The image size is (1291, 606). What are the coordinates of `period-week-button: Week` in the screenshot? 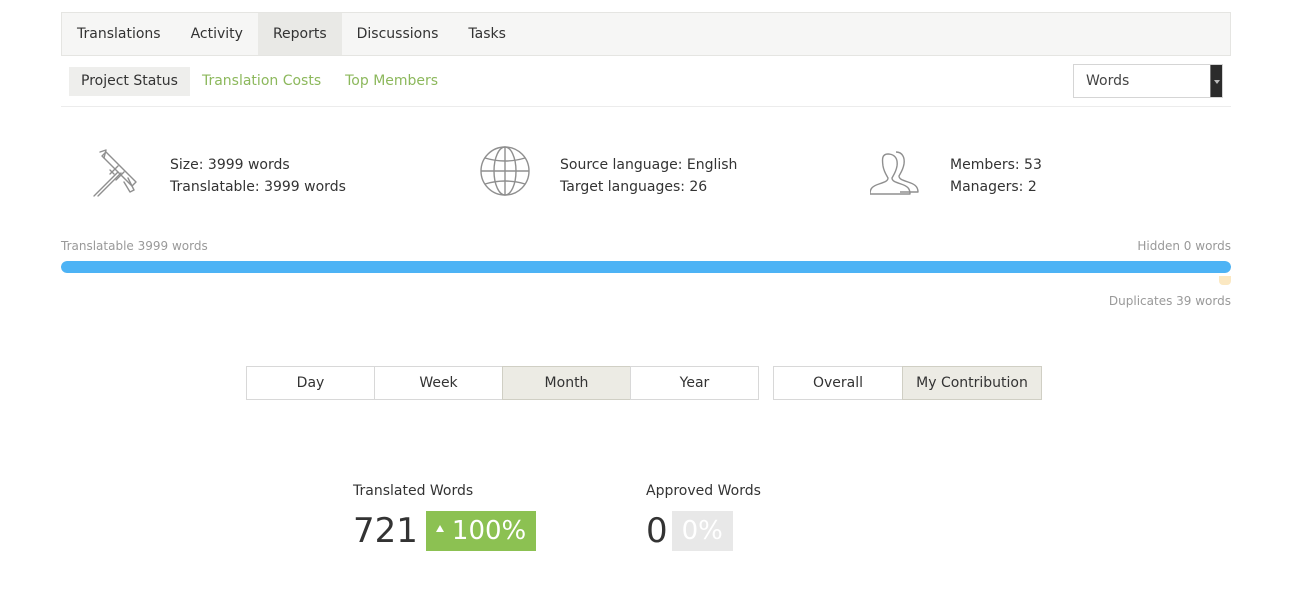 It's located at (438, 383).